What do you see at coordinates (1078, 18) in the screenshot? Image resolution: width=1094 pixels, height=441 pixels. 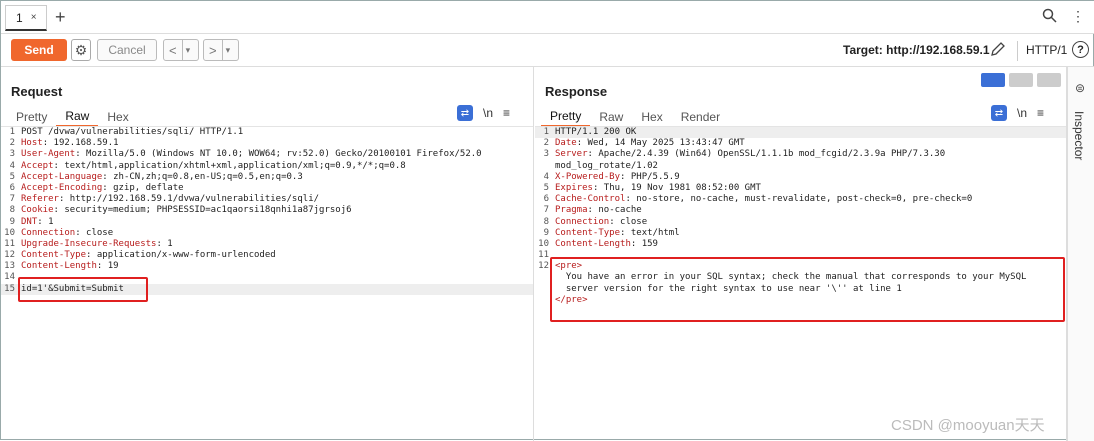 I see `more-options-icon: ⋮` at bounding box center [1078, 18].